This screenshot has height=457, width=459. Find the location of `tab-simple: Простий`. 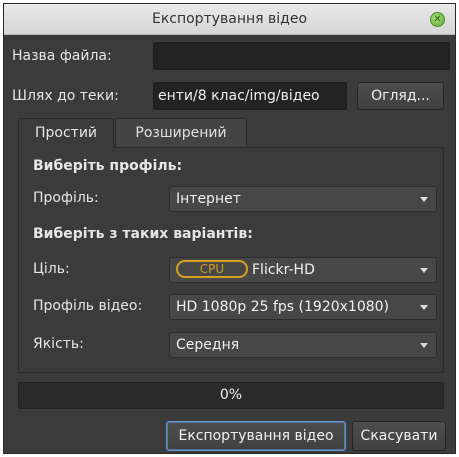

tab-simple: Простий is located at coordinates (66, 133).